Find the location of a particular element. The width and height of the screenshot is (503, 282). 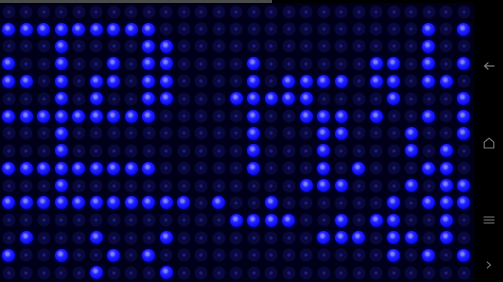

chevron-right-icon is located at coordinates (489, 265).